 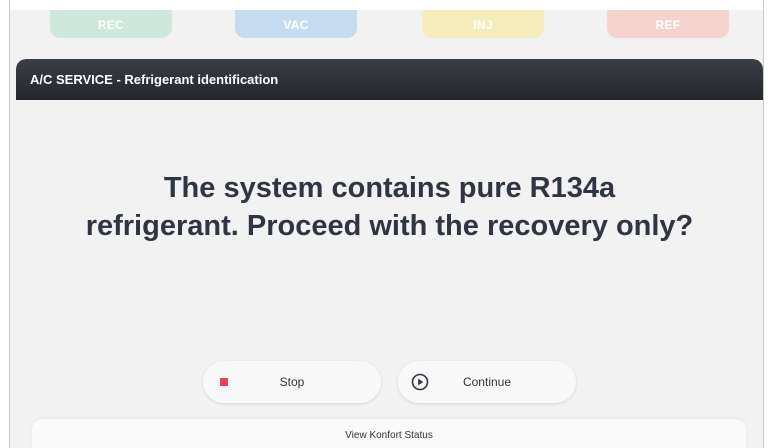 What do you see at coordinates (296, 24) in the screenshot?
I see `tab-vac: VAC` at bounding box center [296, 24].